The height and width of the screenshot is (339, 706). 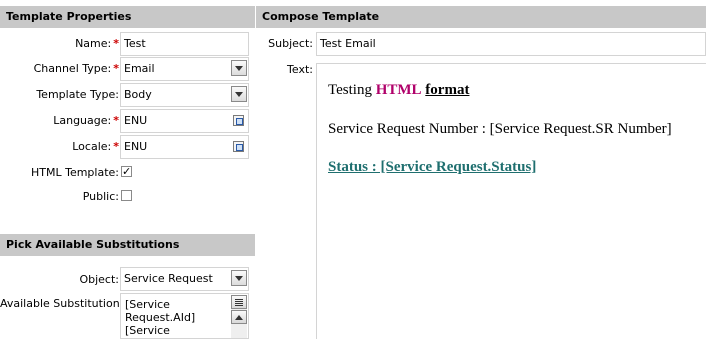 I want to click on available-substitutions-label: Available Substitutions:, so click(x=65, y=303).